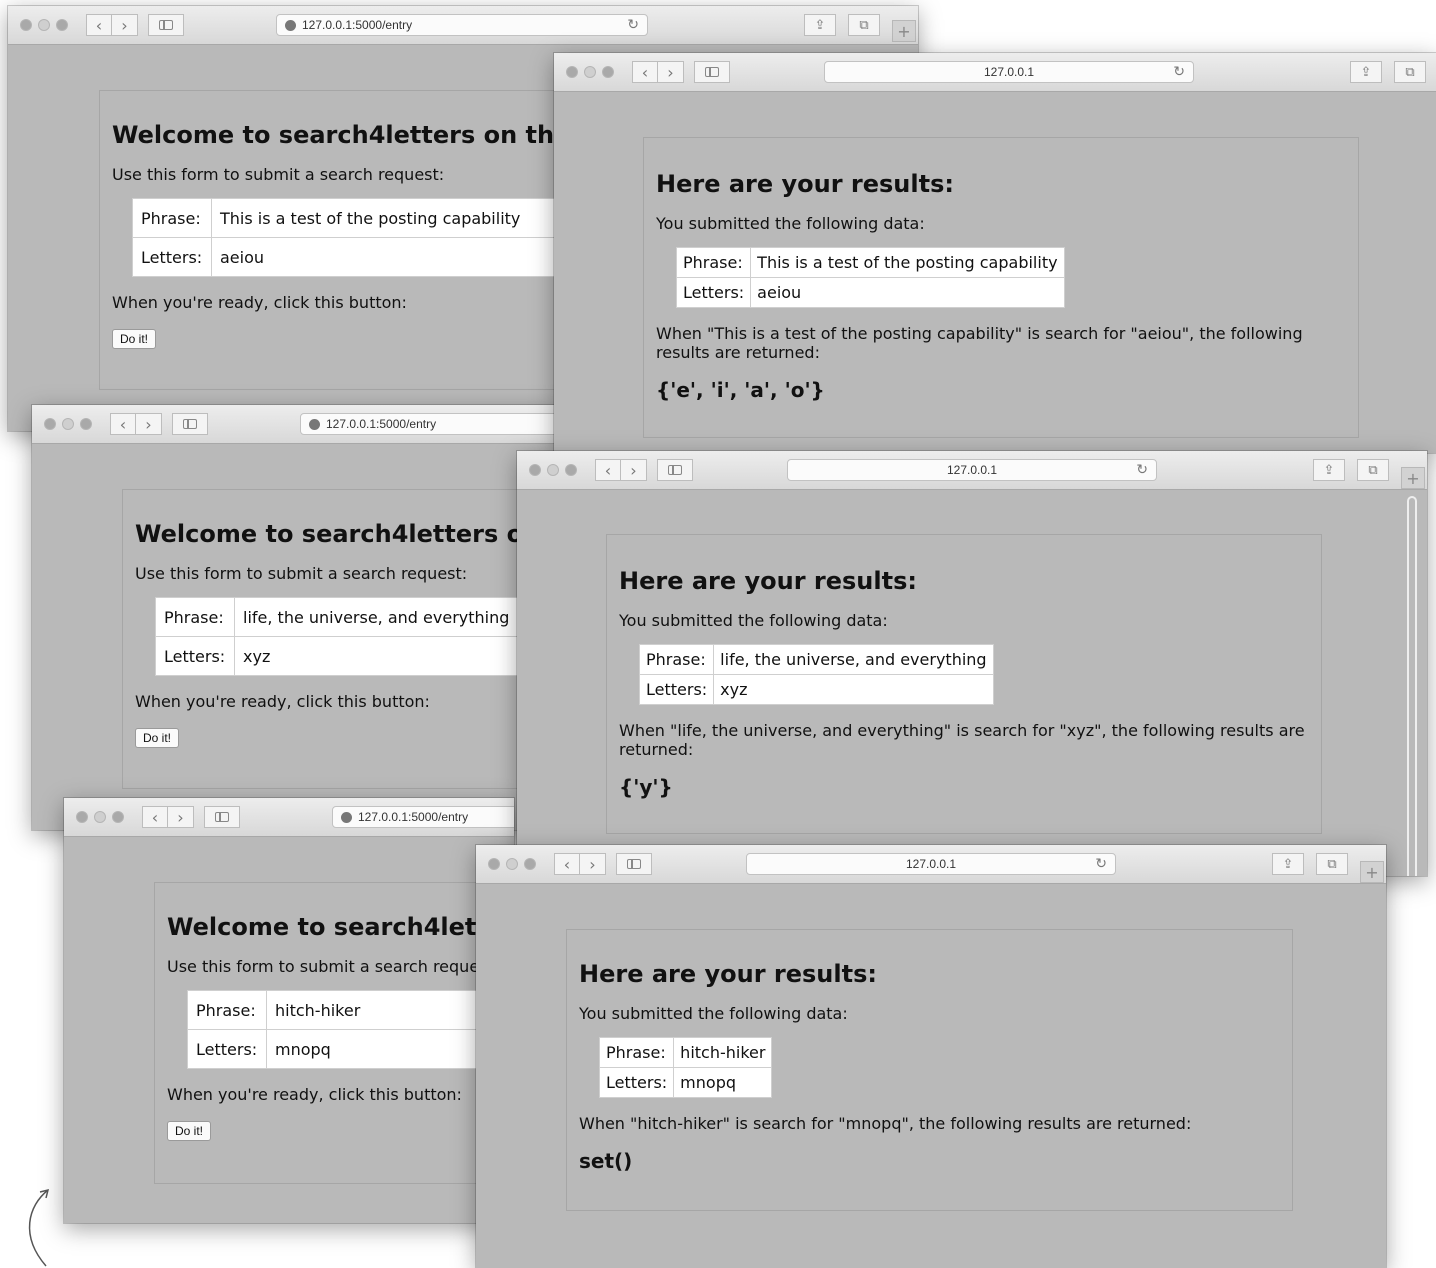 The image size is (1436, 1268). What do you see at coordinates (398, 617) in the screenshot?
I see `phrase-input: life, the universe, and everything` at bounding box center [398, 617].